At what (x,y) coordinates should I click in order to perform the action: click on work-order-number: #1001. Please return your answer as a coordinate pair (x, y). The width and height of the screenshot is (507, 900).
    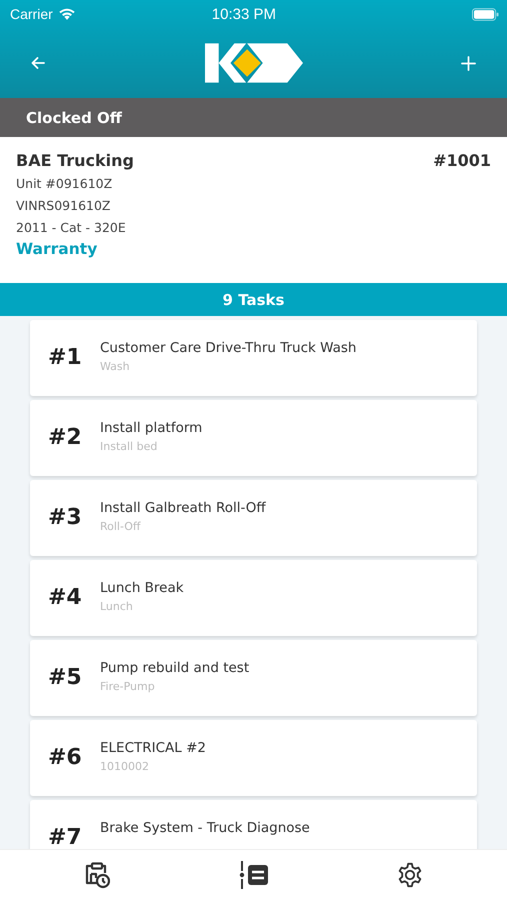
    Looking at the image, I should click on (462, 161).